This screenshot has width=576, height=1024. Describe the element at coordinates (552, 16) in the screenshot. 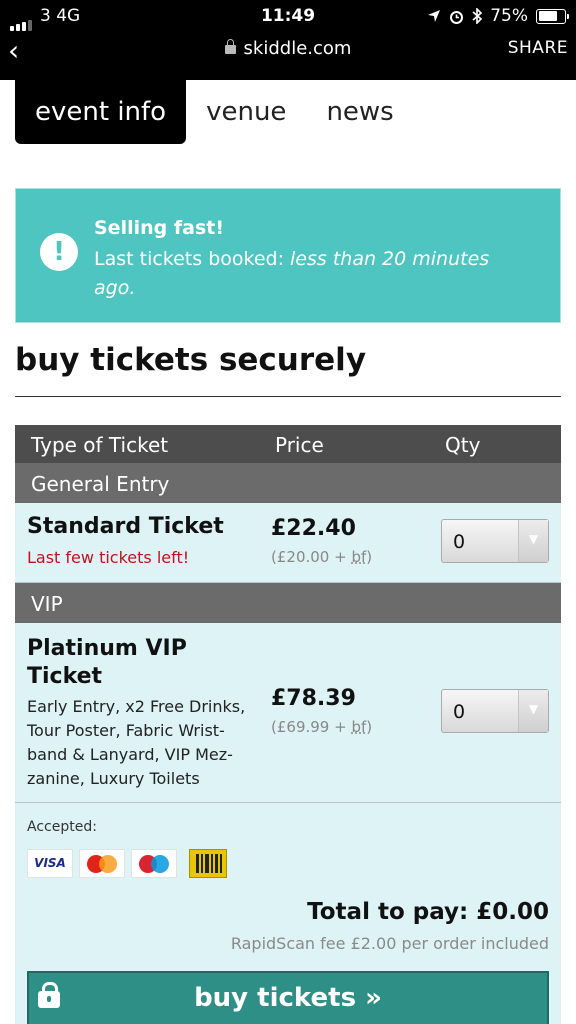

I see `battery-icon` at that location.